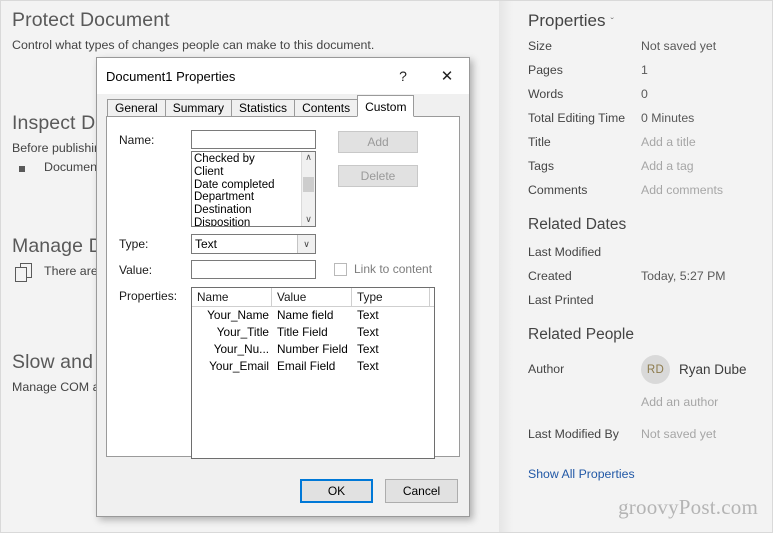  What do you see at coordinates (561, 300) in the screenshot?
I see `date-label: Last Printed` at bounding box center [561, 300].